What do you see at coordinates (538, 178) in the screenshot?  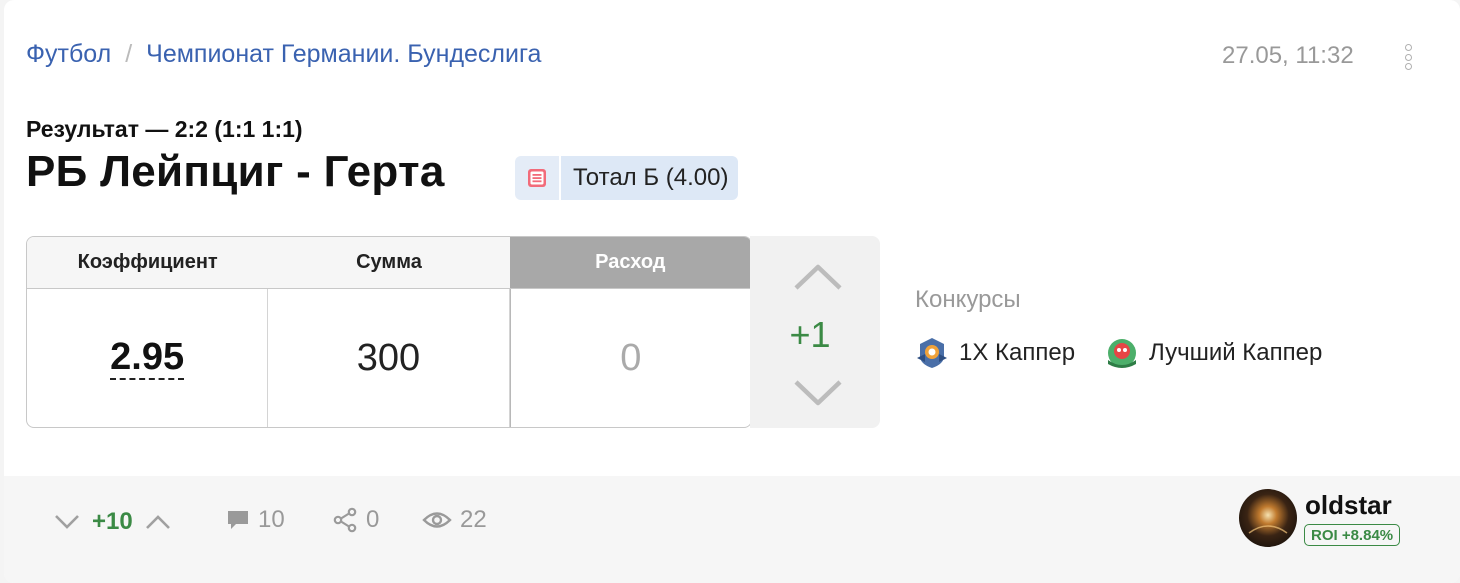 I see `list-icon` at bounding box center [538, 178].